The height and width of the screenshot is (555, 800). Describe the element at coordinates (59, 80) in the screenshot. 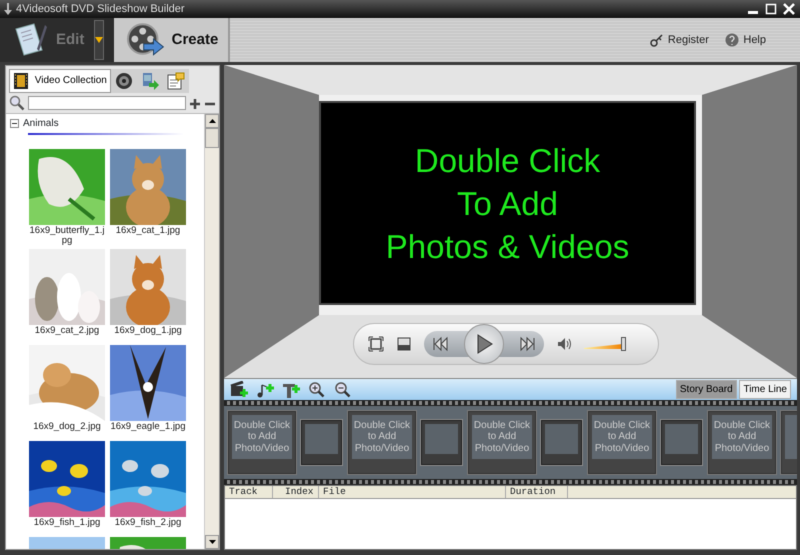

I see `library-tab: Video Collection` at that location.